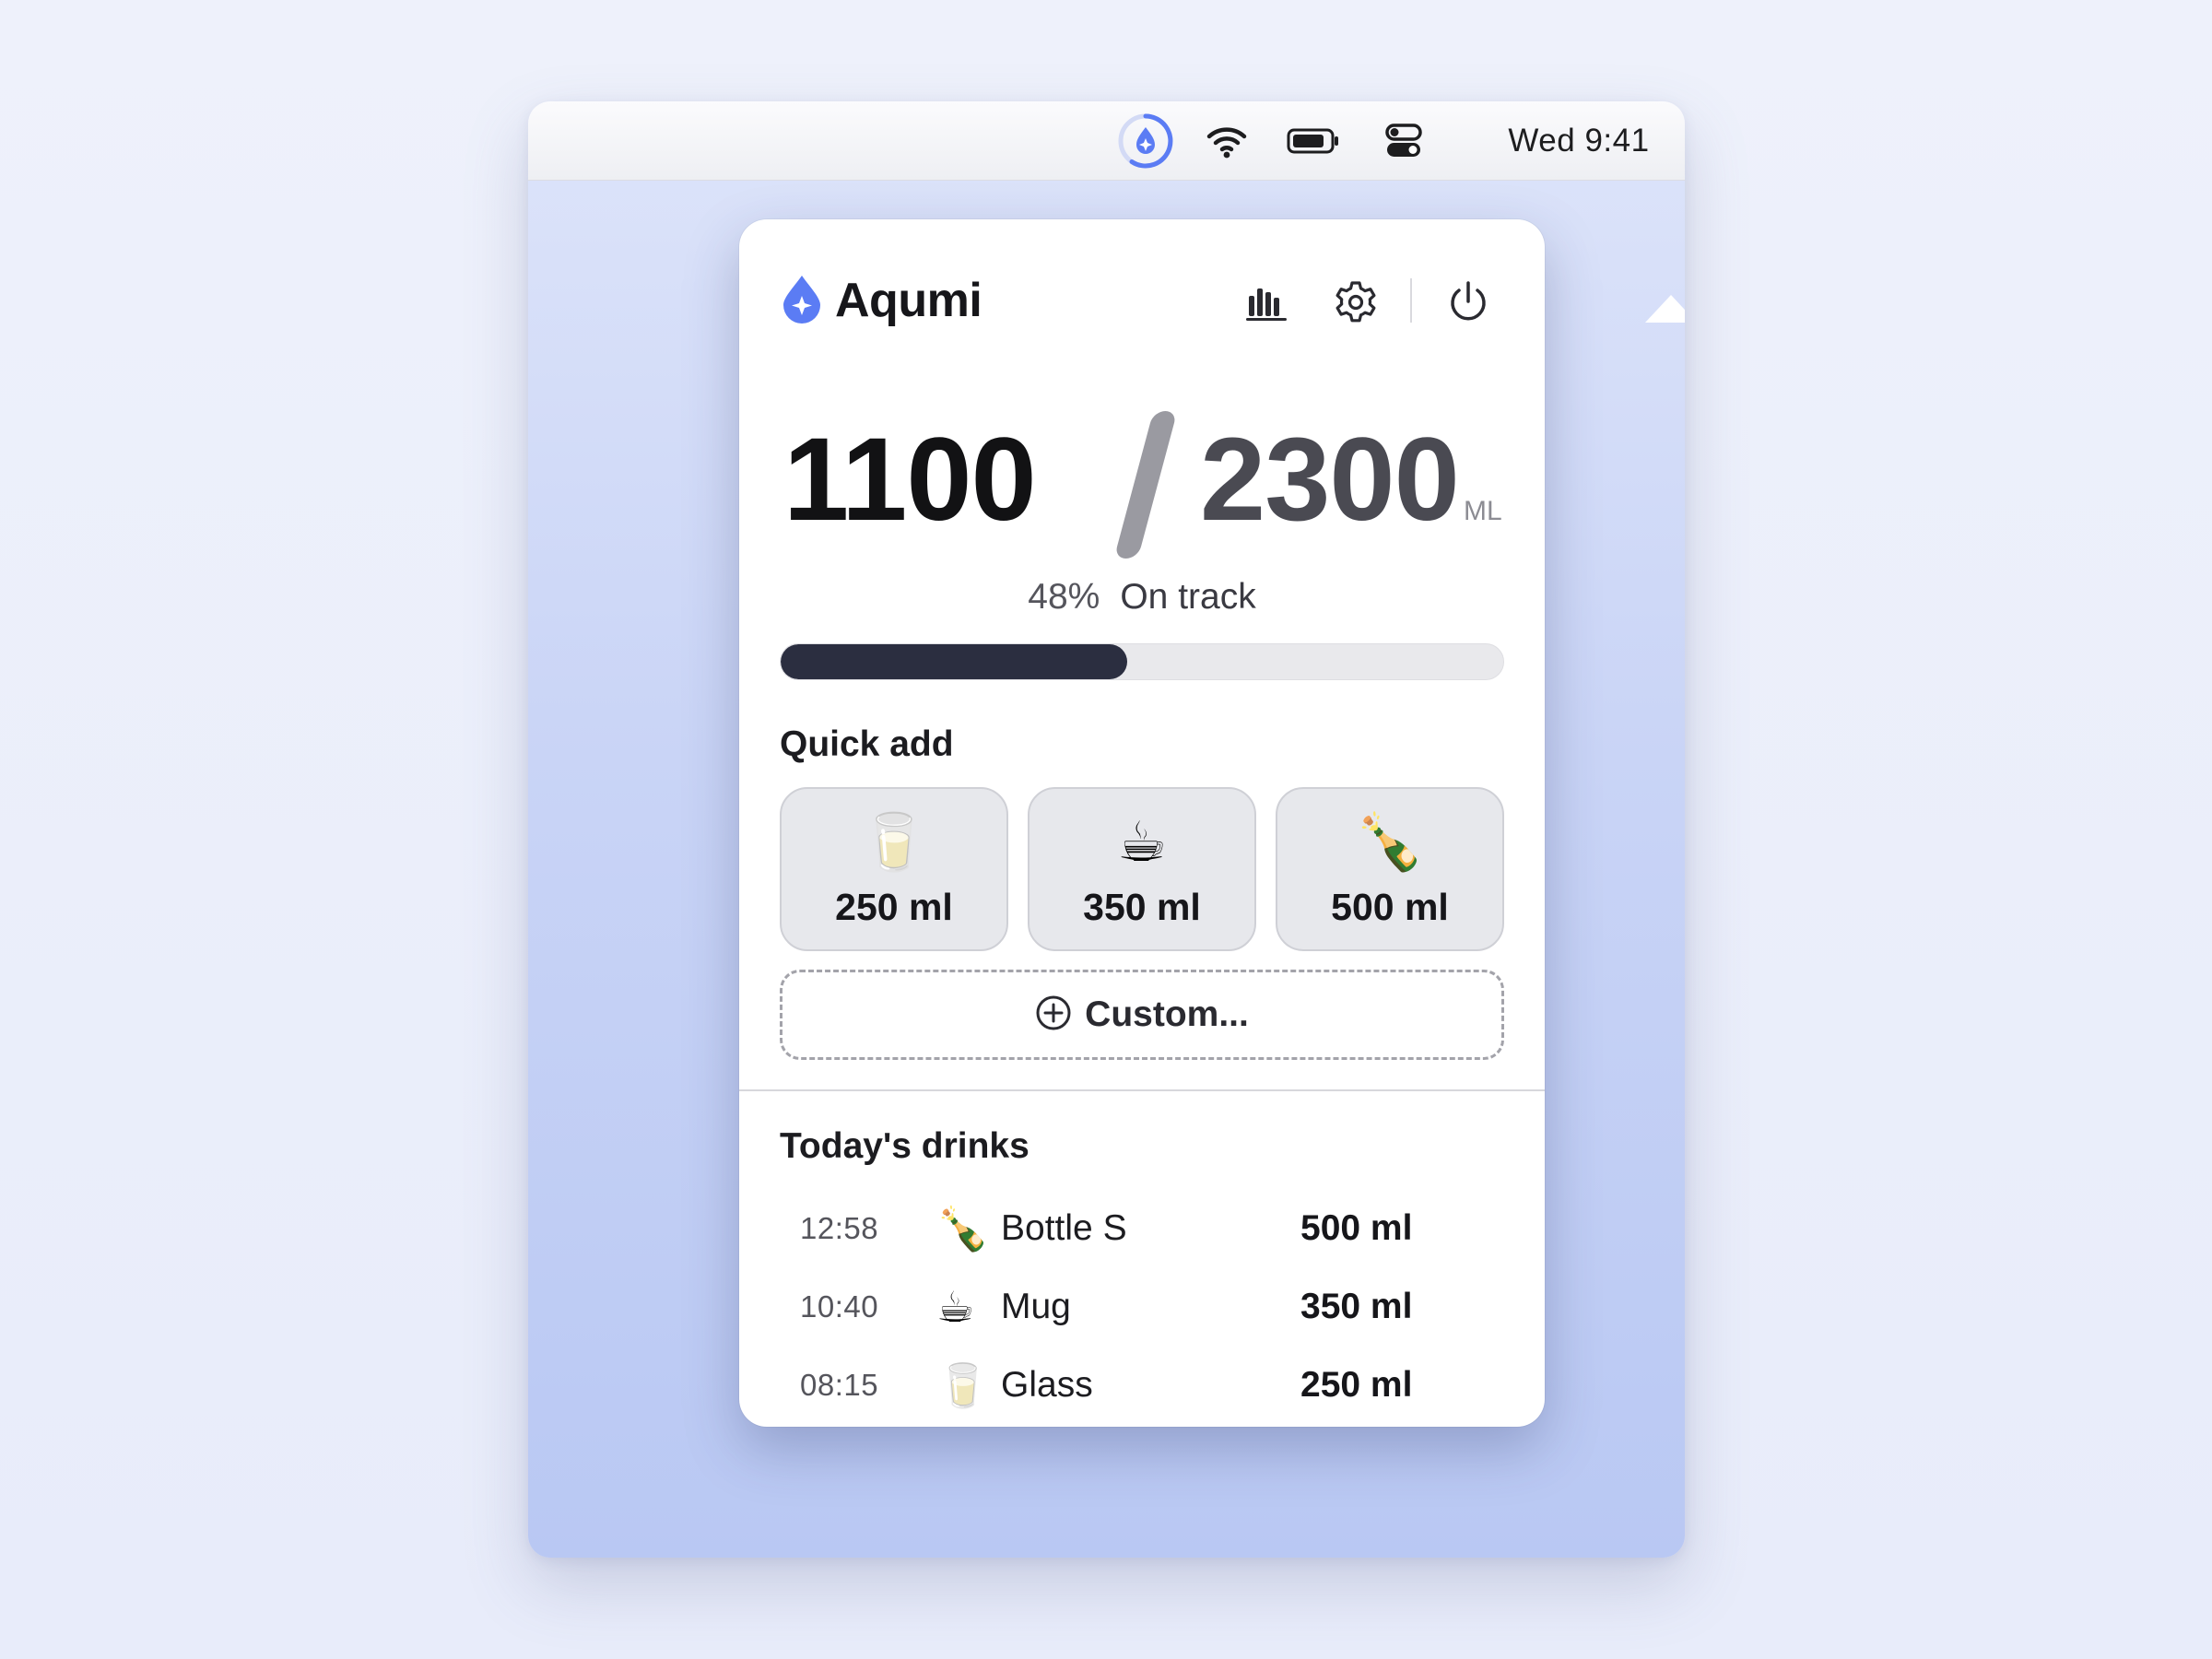 This screenshot has height=1659, width=2212. What do you see at coordinates (1579, 141) in the screenshot?
I see `menu-bar-clock: Wed 9:41` at bounding box center [1579, 141].